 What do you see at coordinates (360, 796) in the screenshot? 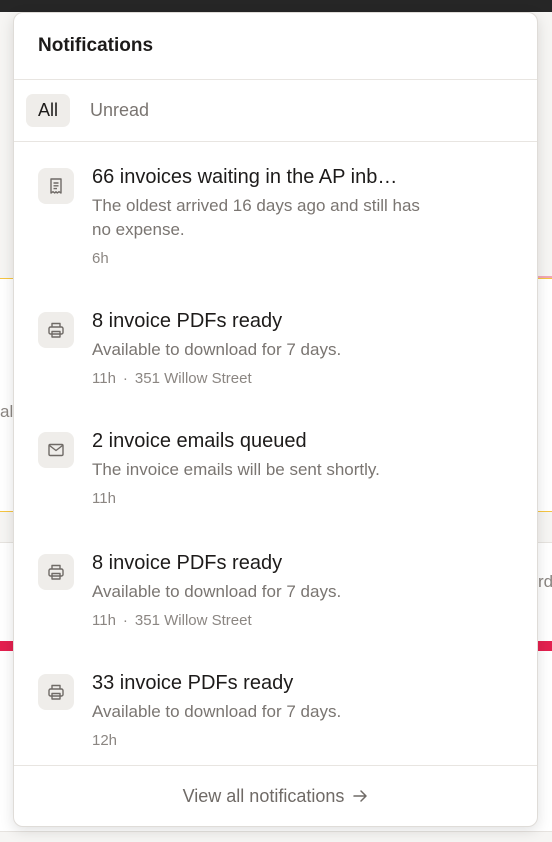
I see `arrow-right-icon` at bounding box center [360, 796].